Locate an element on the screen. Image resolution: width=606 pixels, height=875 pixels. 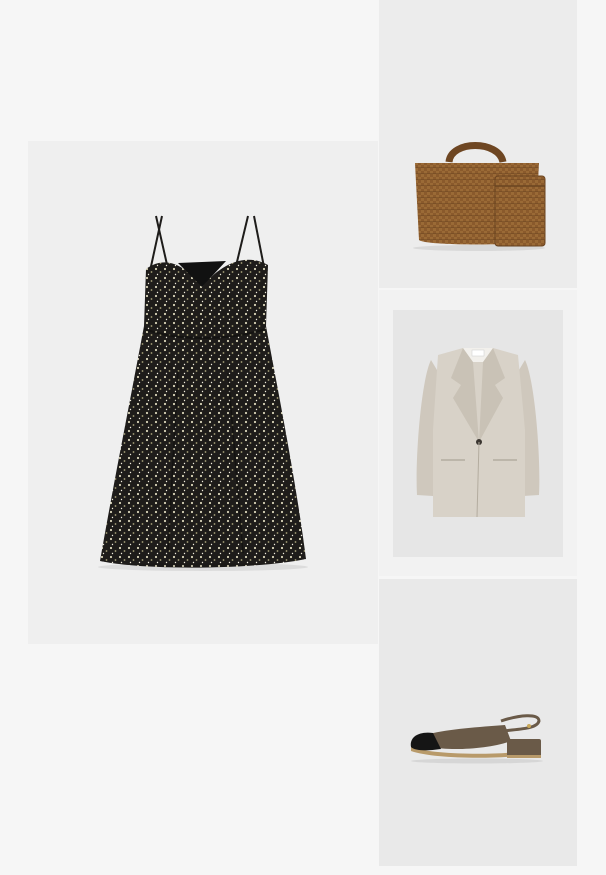
shoe-image is located at coordinates (476, 739).